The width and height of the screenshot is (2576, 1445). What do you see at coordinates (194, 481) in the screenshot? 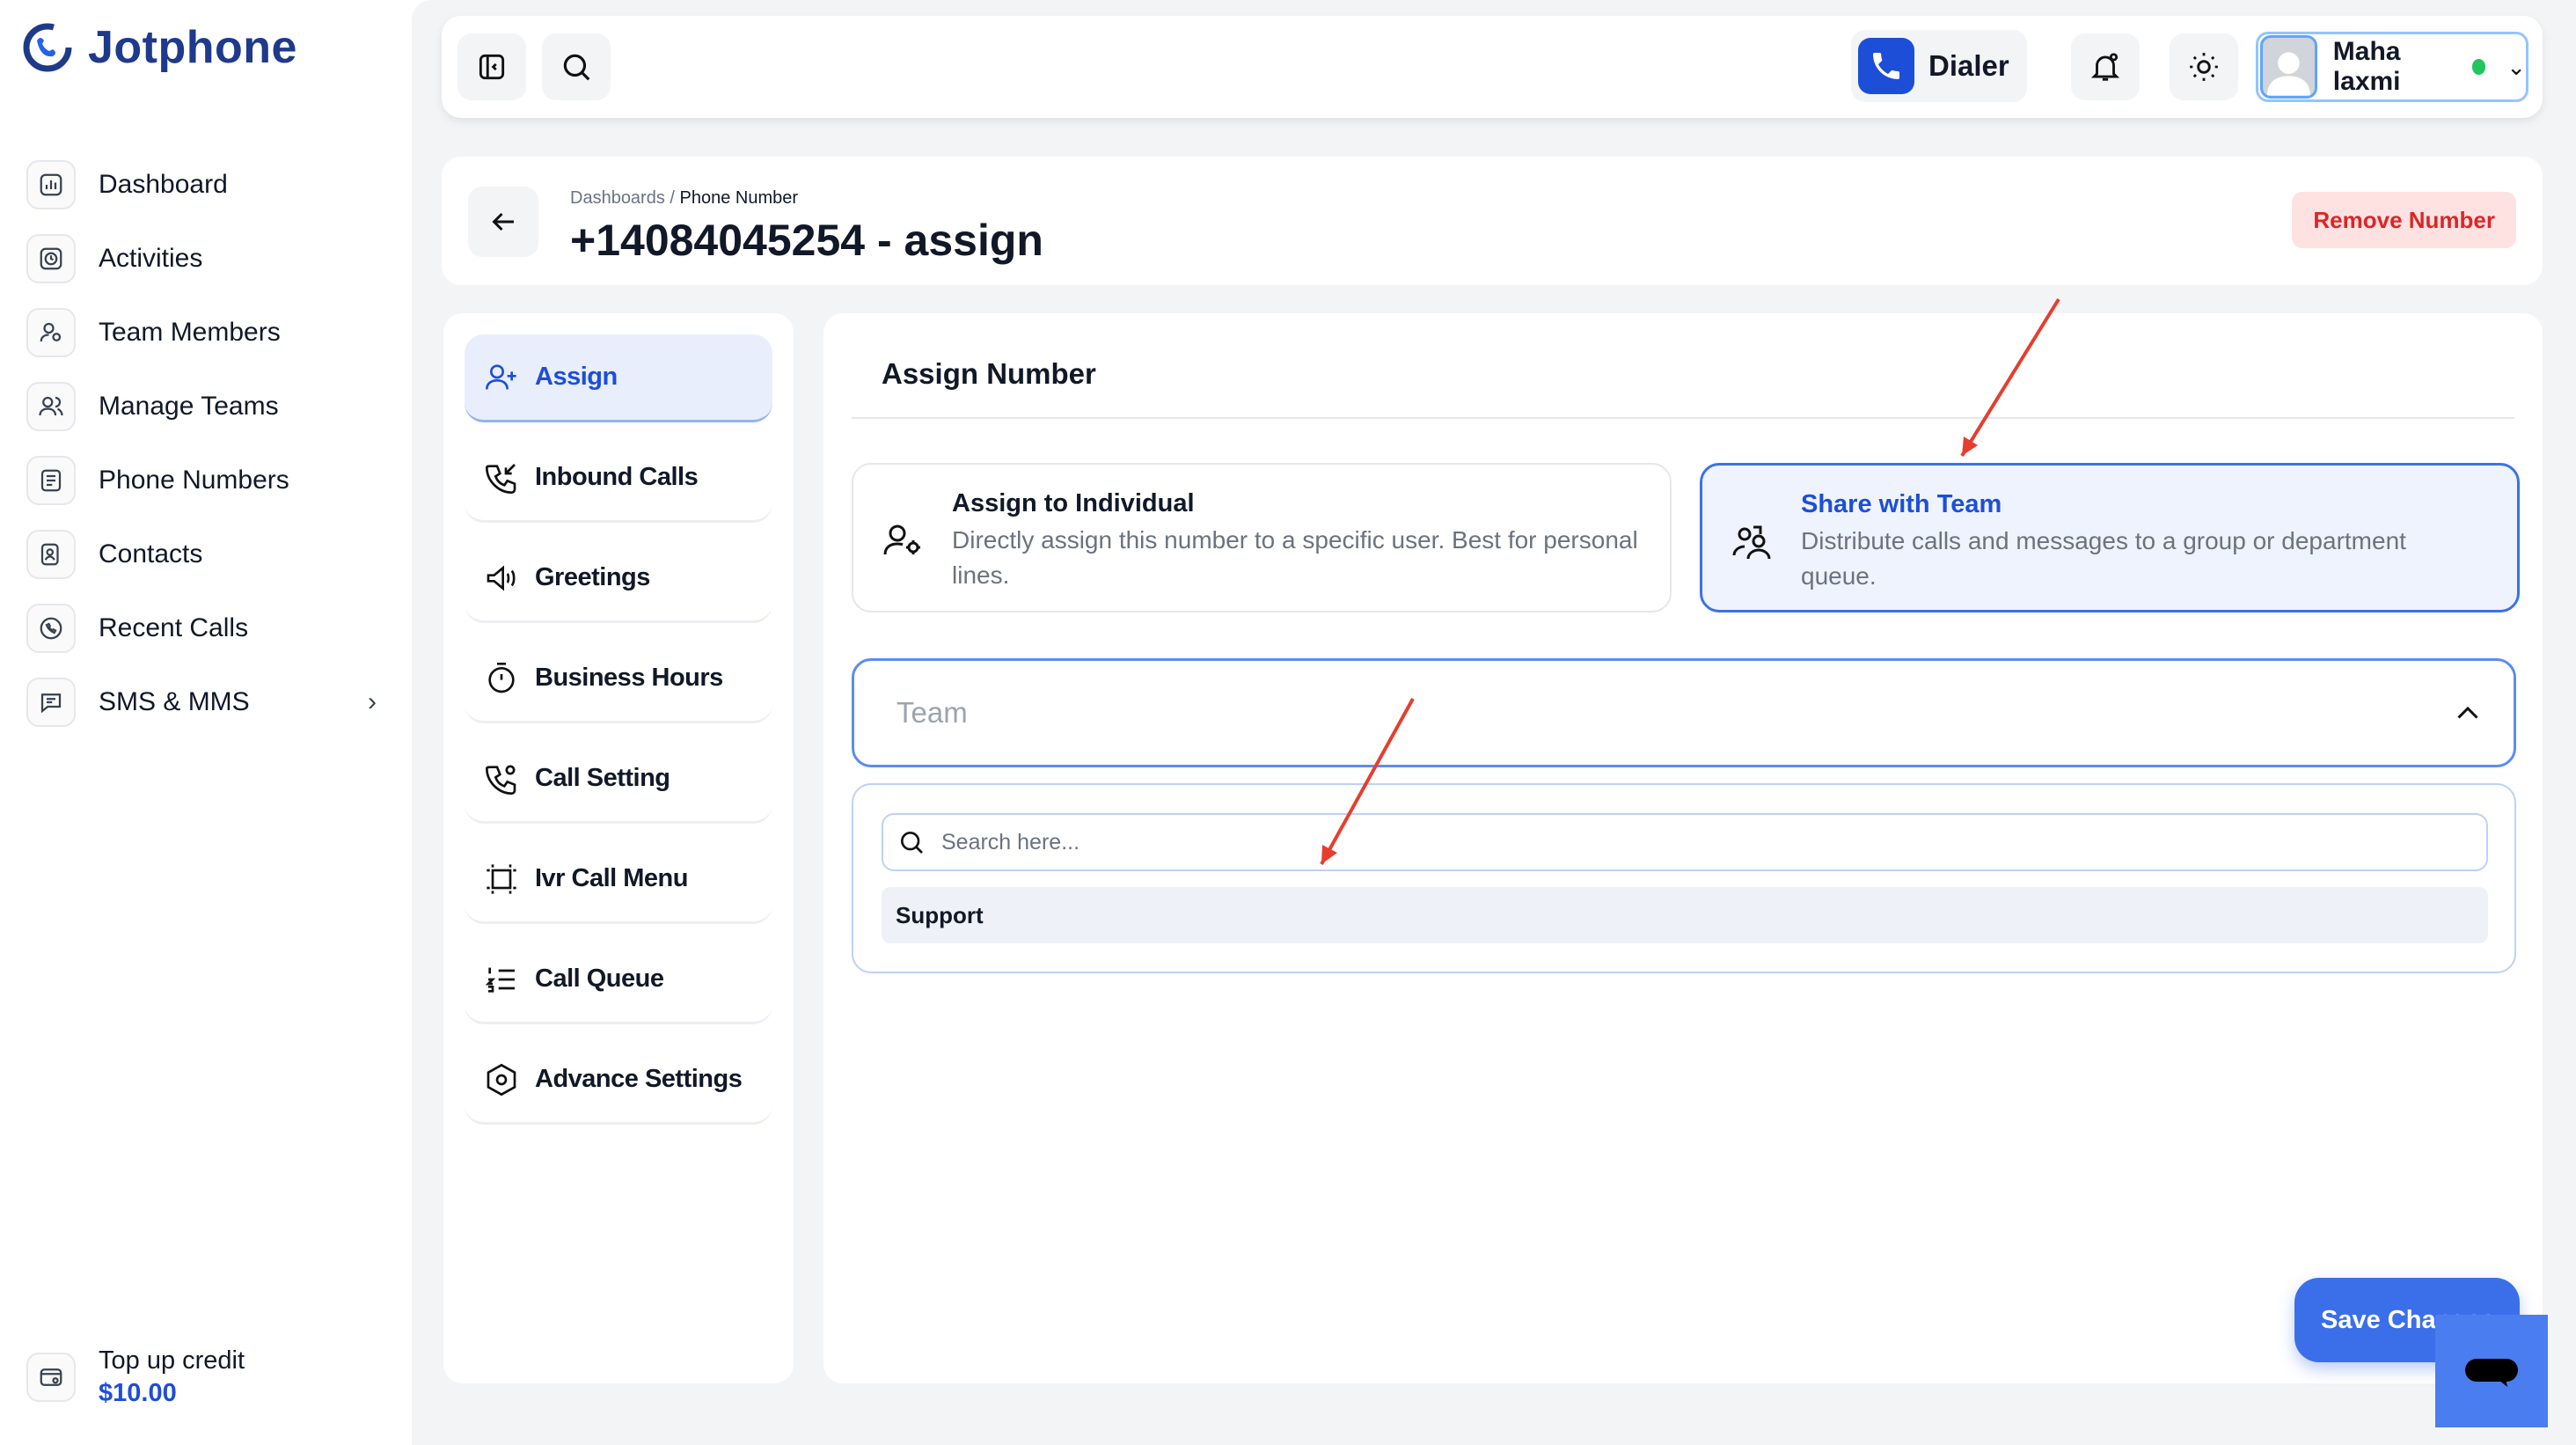
I see `sidebar-item-label: Phone Numbers` at bounding box center [194, 481].